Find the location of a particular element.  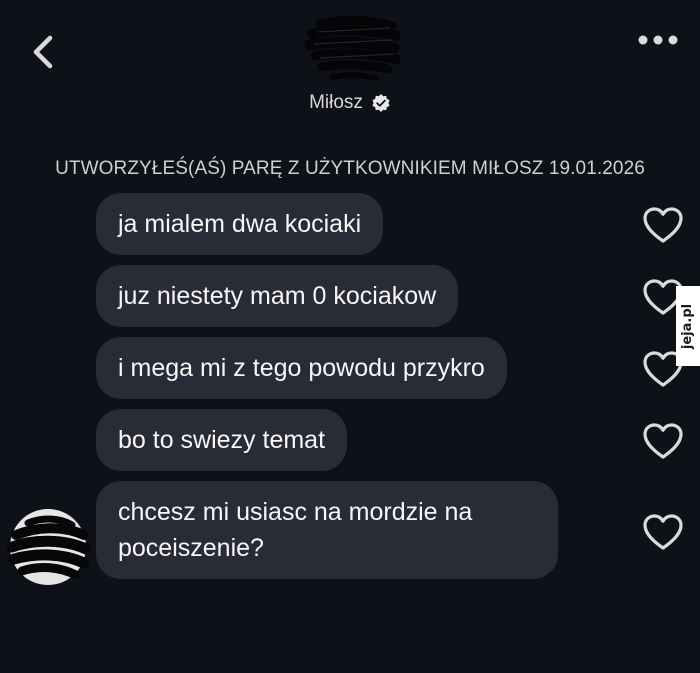

chevron-left-icon is located at coordinates (43, 52).